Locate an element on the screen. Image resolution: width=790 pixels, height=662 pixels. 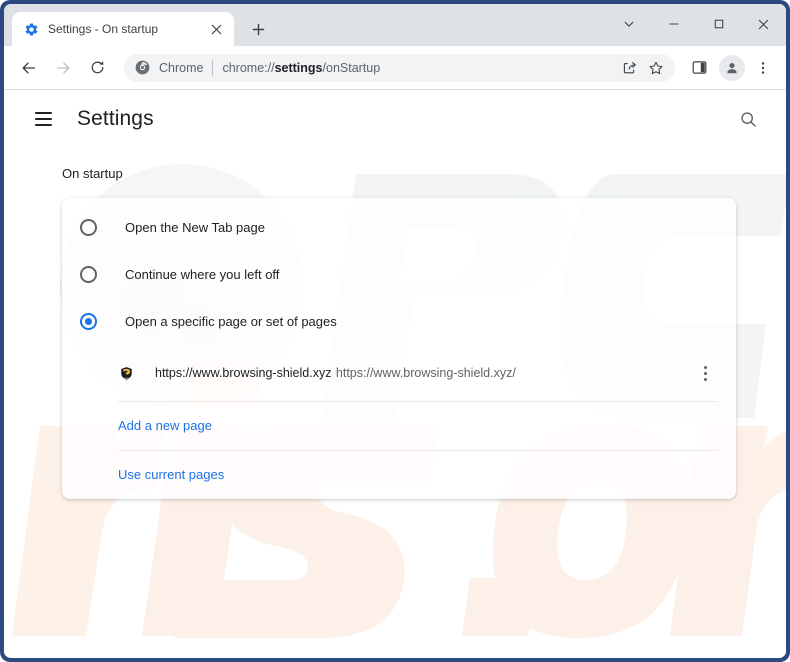
page-title: Settings is located at coordinates (115, 118).